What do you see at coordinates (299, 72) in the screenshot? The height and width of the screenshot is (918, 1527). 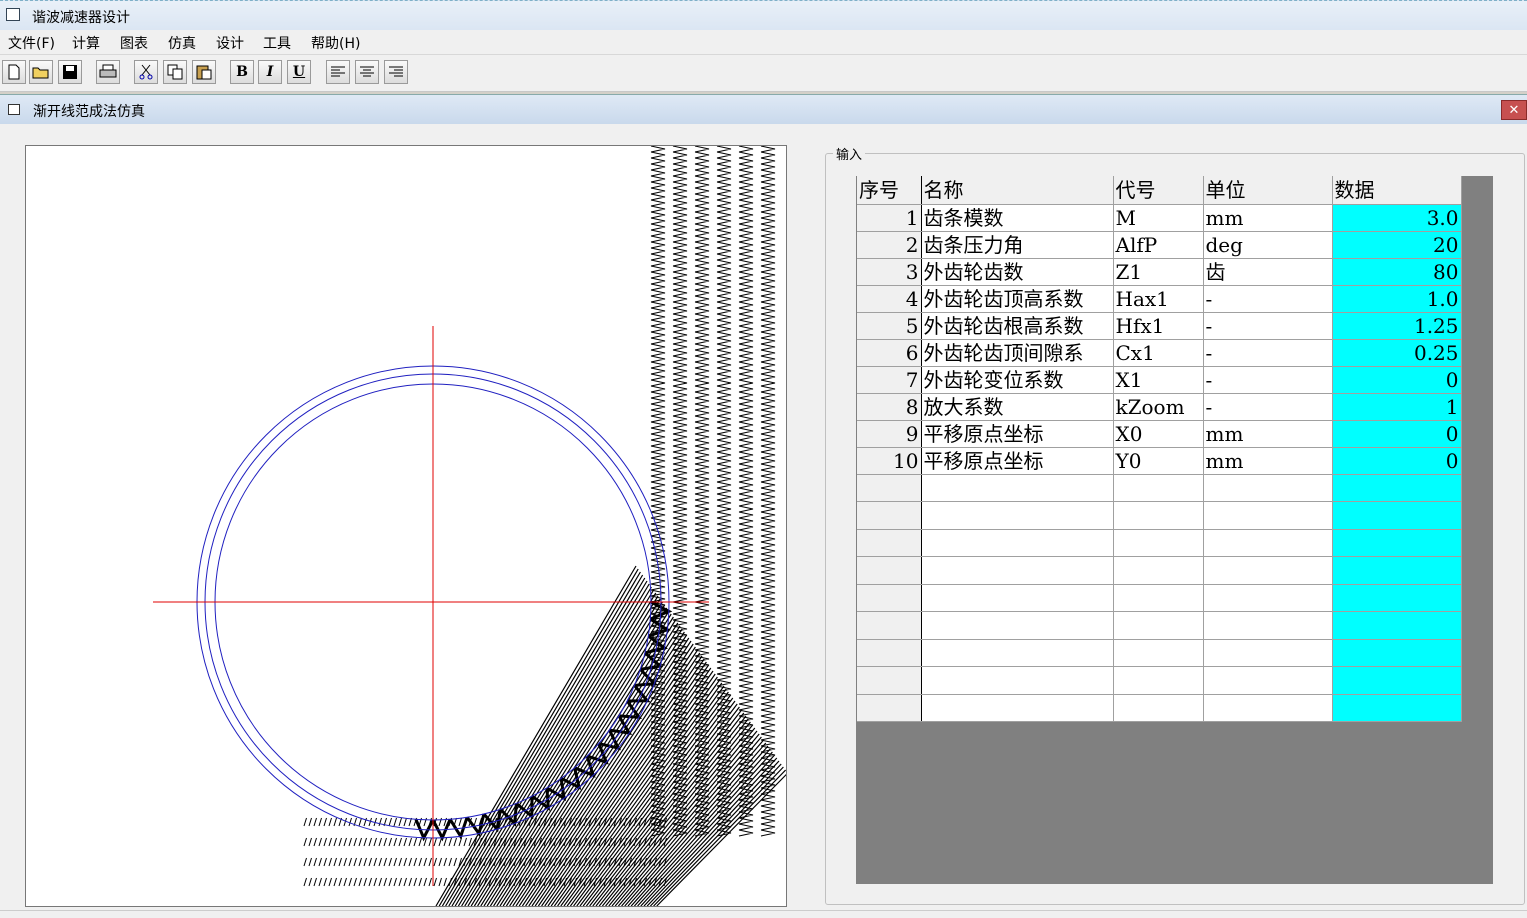 I see `underline-button: U` at bounding box center [299, 72].